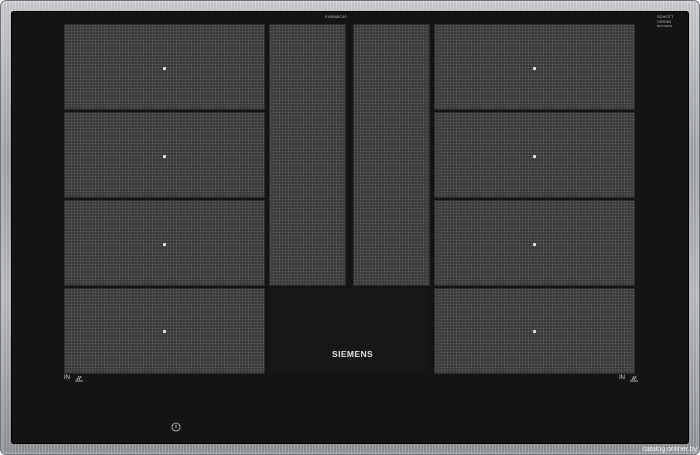 The image size is (700, 455). Describe the element at coordinates (353, 354) in the screenshot. I see `brand-logo: SIEMENS` at that location.